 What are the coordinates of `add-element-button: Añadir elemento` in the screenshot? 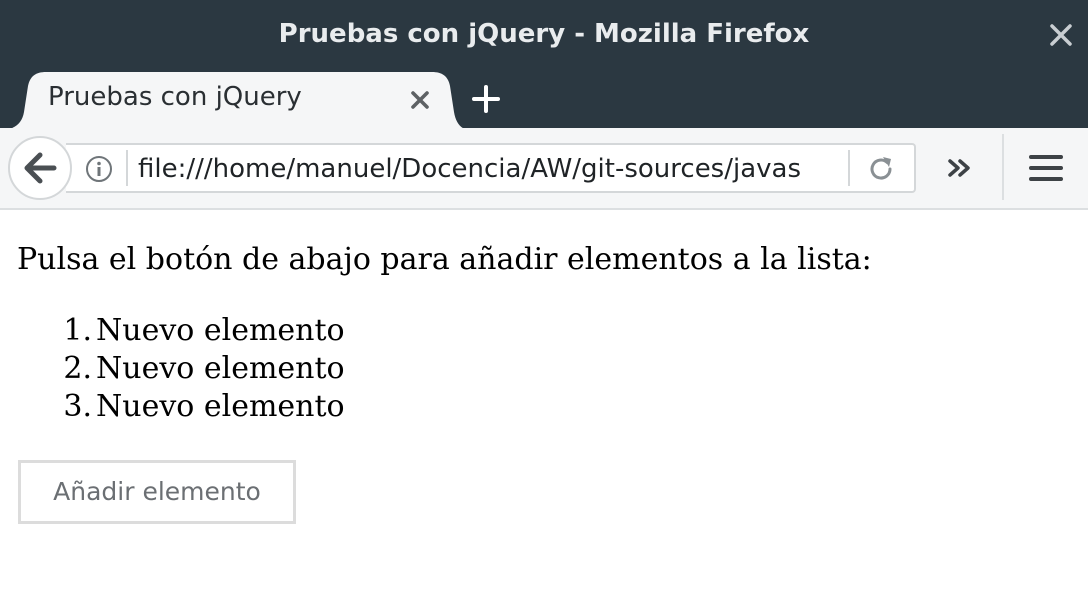 It's located at (157, 492).